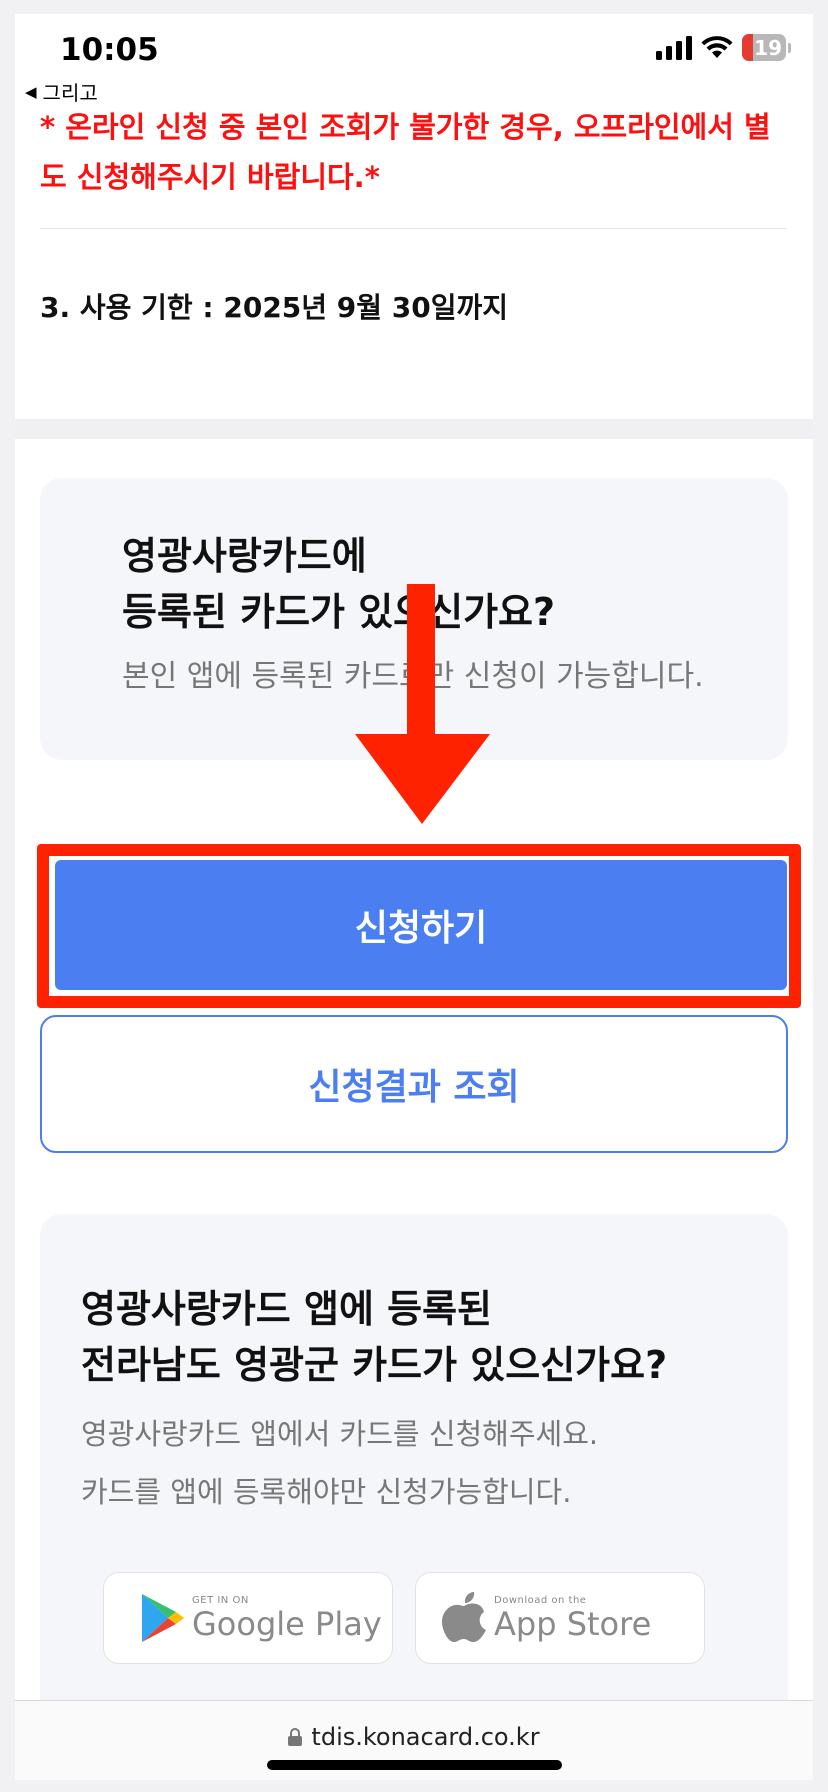 The height and width of the screenshot is (1792, 828). I want to click on google-play-small: GET IN ON, so click(220, 1600).